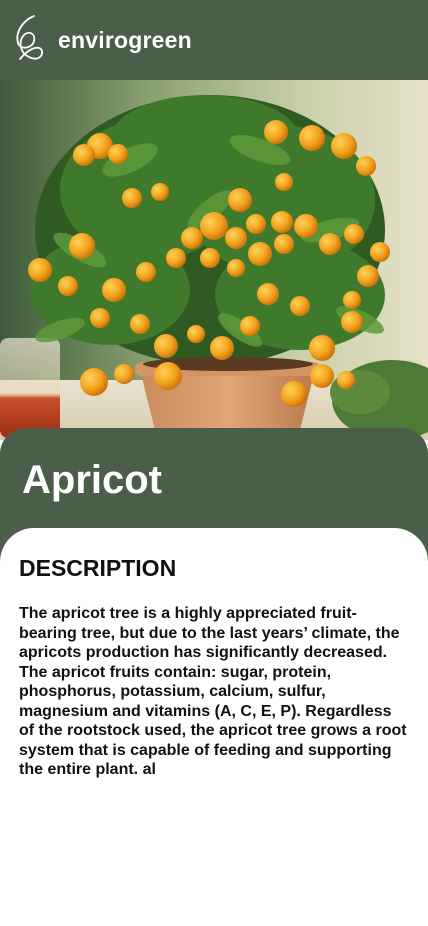 This screenshot has width=428, height=926. What do you see at coordinates (29, 40) in the screenshot?
I see `leaf-logo-icon` at bounding box center [29, 40].